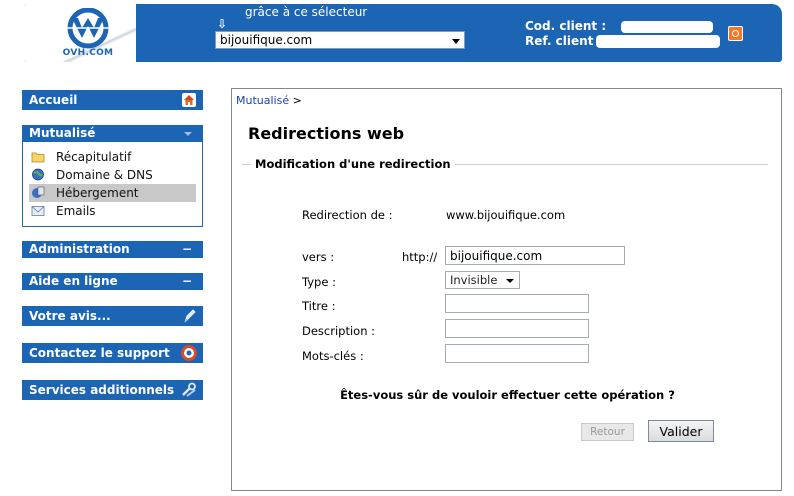 This screenshot has width=794, height=496. I want to click on lifebuoy-icon, so click(189, 353).